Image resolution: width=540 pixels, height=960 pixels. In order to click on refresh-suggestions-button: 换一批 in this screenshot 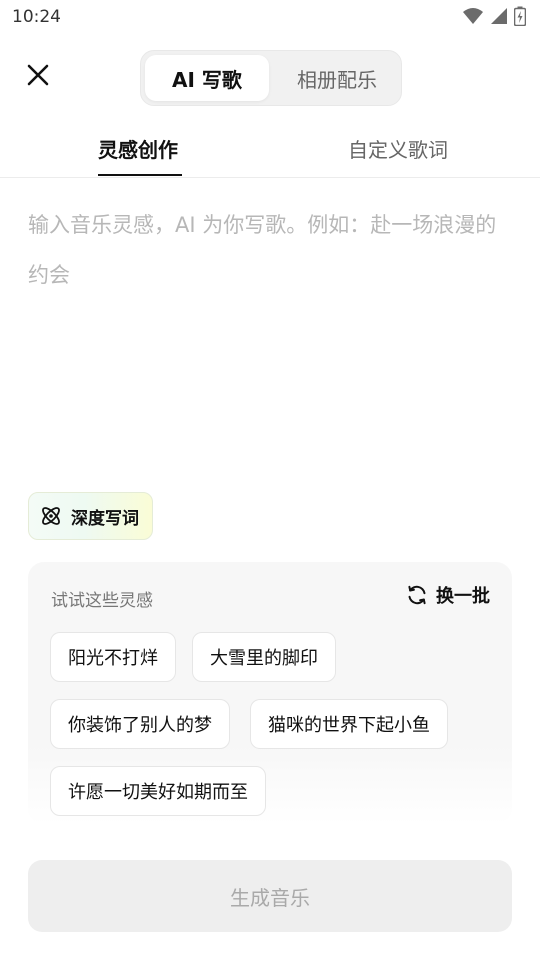, I will do `click(448, 595)`.